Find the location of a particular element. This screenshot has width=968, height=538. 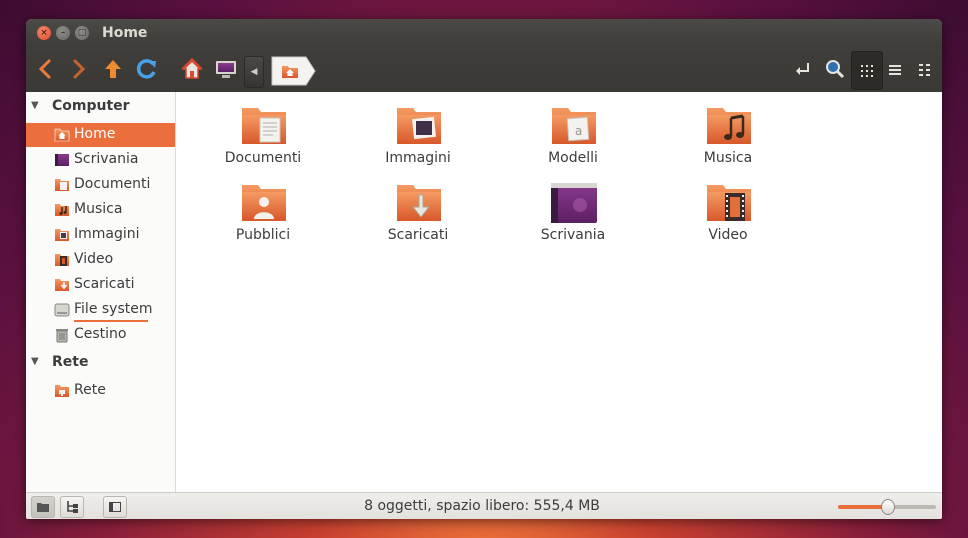

zoom-slider is located at coordinates (887, 507).